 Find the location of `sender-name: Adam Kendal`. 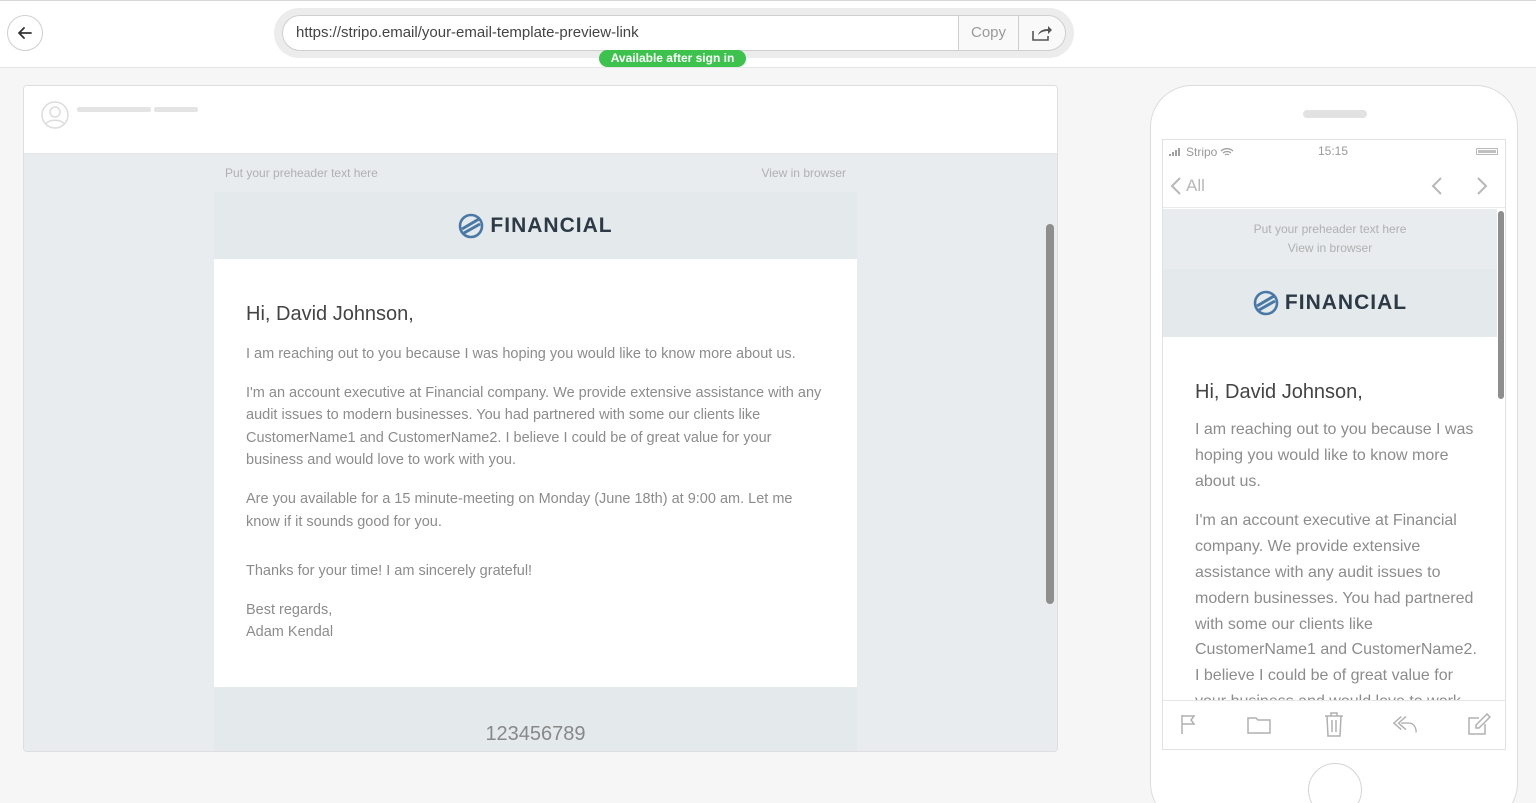

sender-name: Adam Kendal is located at coordinates (290, 631).